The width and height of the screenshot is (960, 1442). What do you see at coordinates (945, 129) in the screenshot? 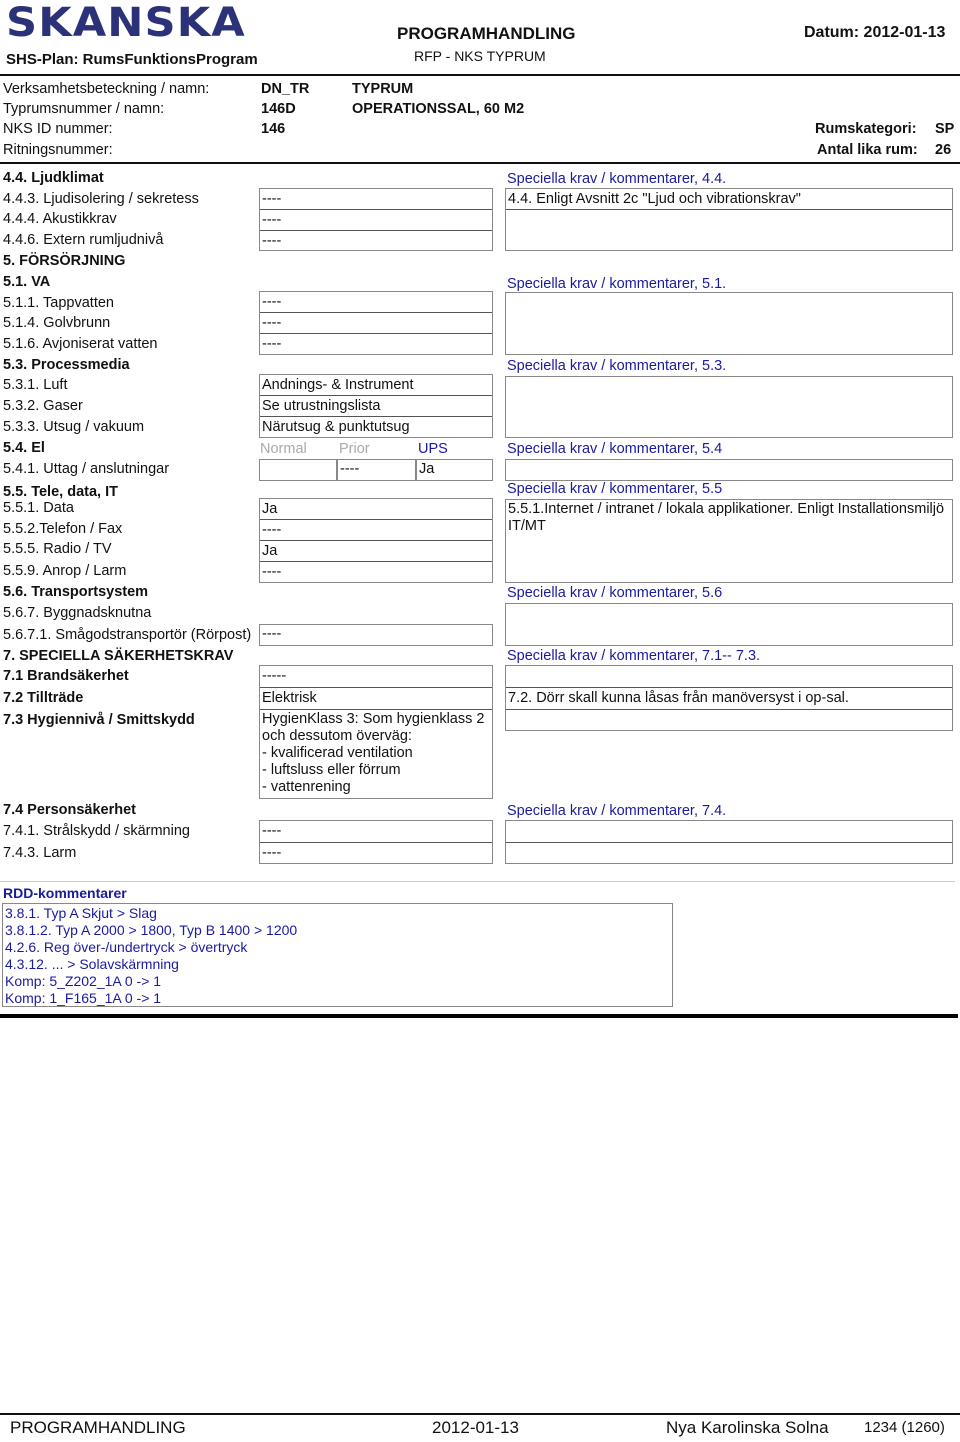
I see `rumskategori-value: SP` at bounding box center [945, 129].